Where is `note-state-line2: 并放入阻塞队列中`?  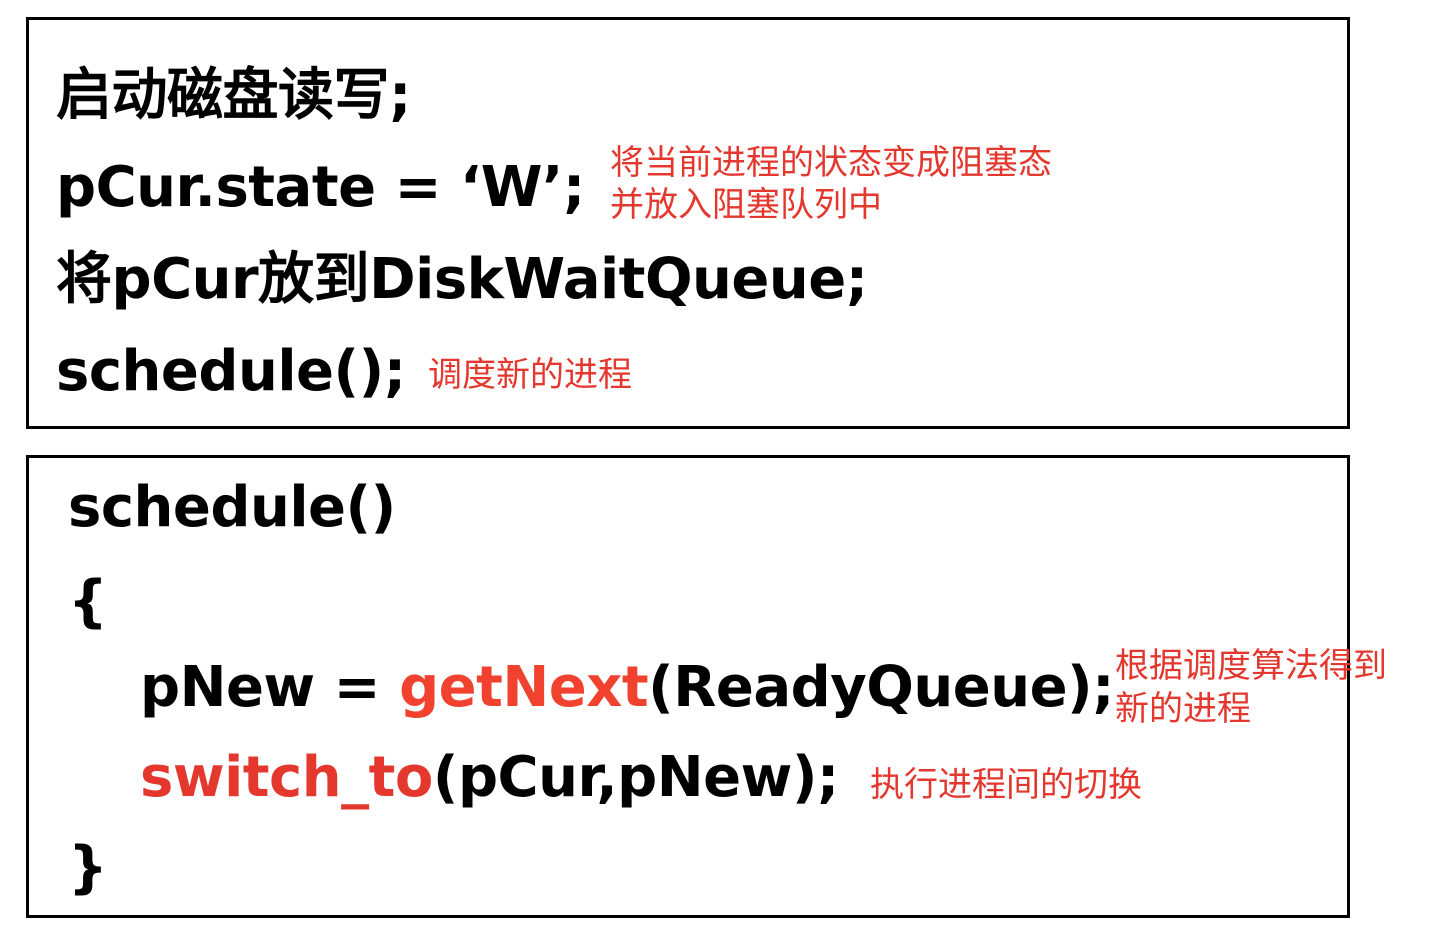
note-state-line2: 并放入阻塞队列中 is located at coordinates (746, 205).